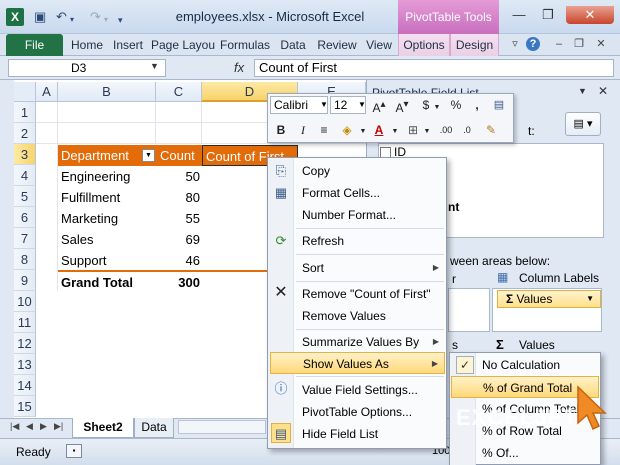 The width and height of the screenshot is (620, 465). I want to click on macro-record-icon: ▪, so click(74, 451).